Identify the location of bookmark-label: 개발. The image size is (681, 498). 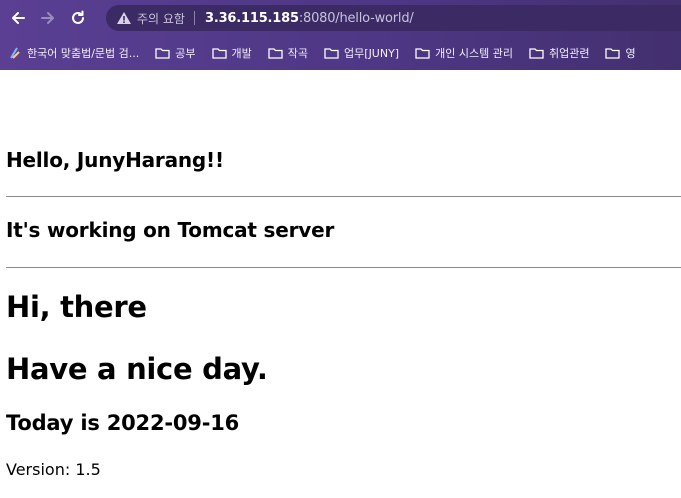
(241, 53).